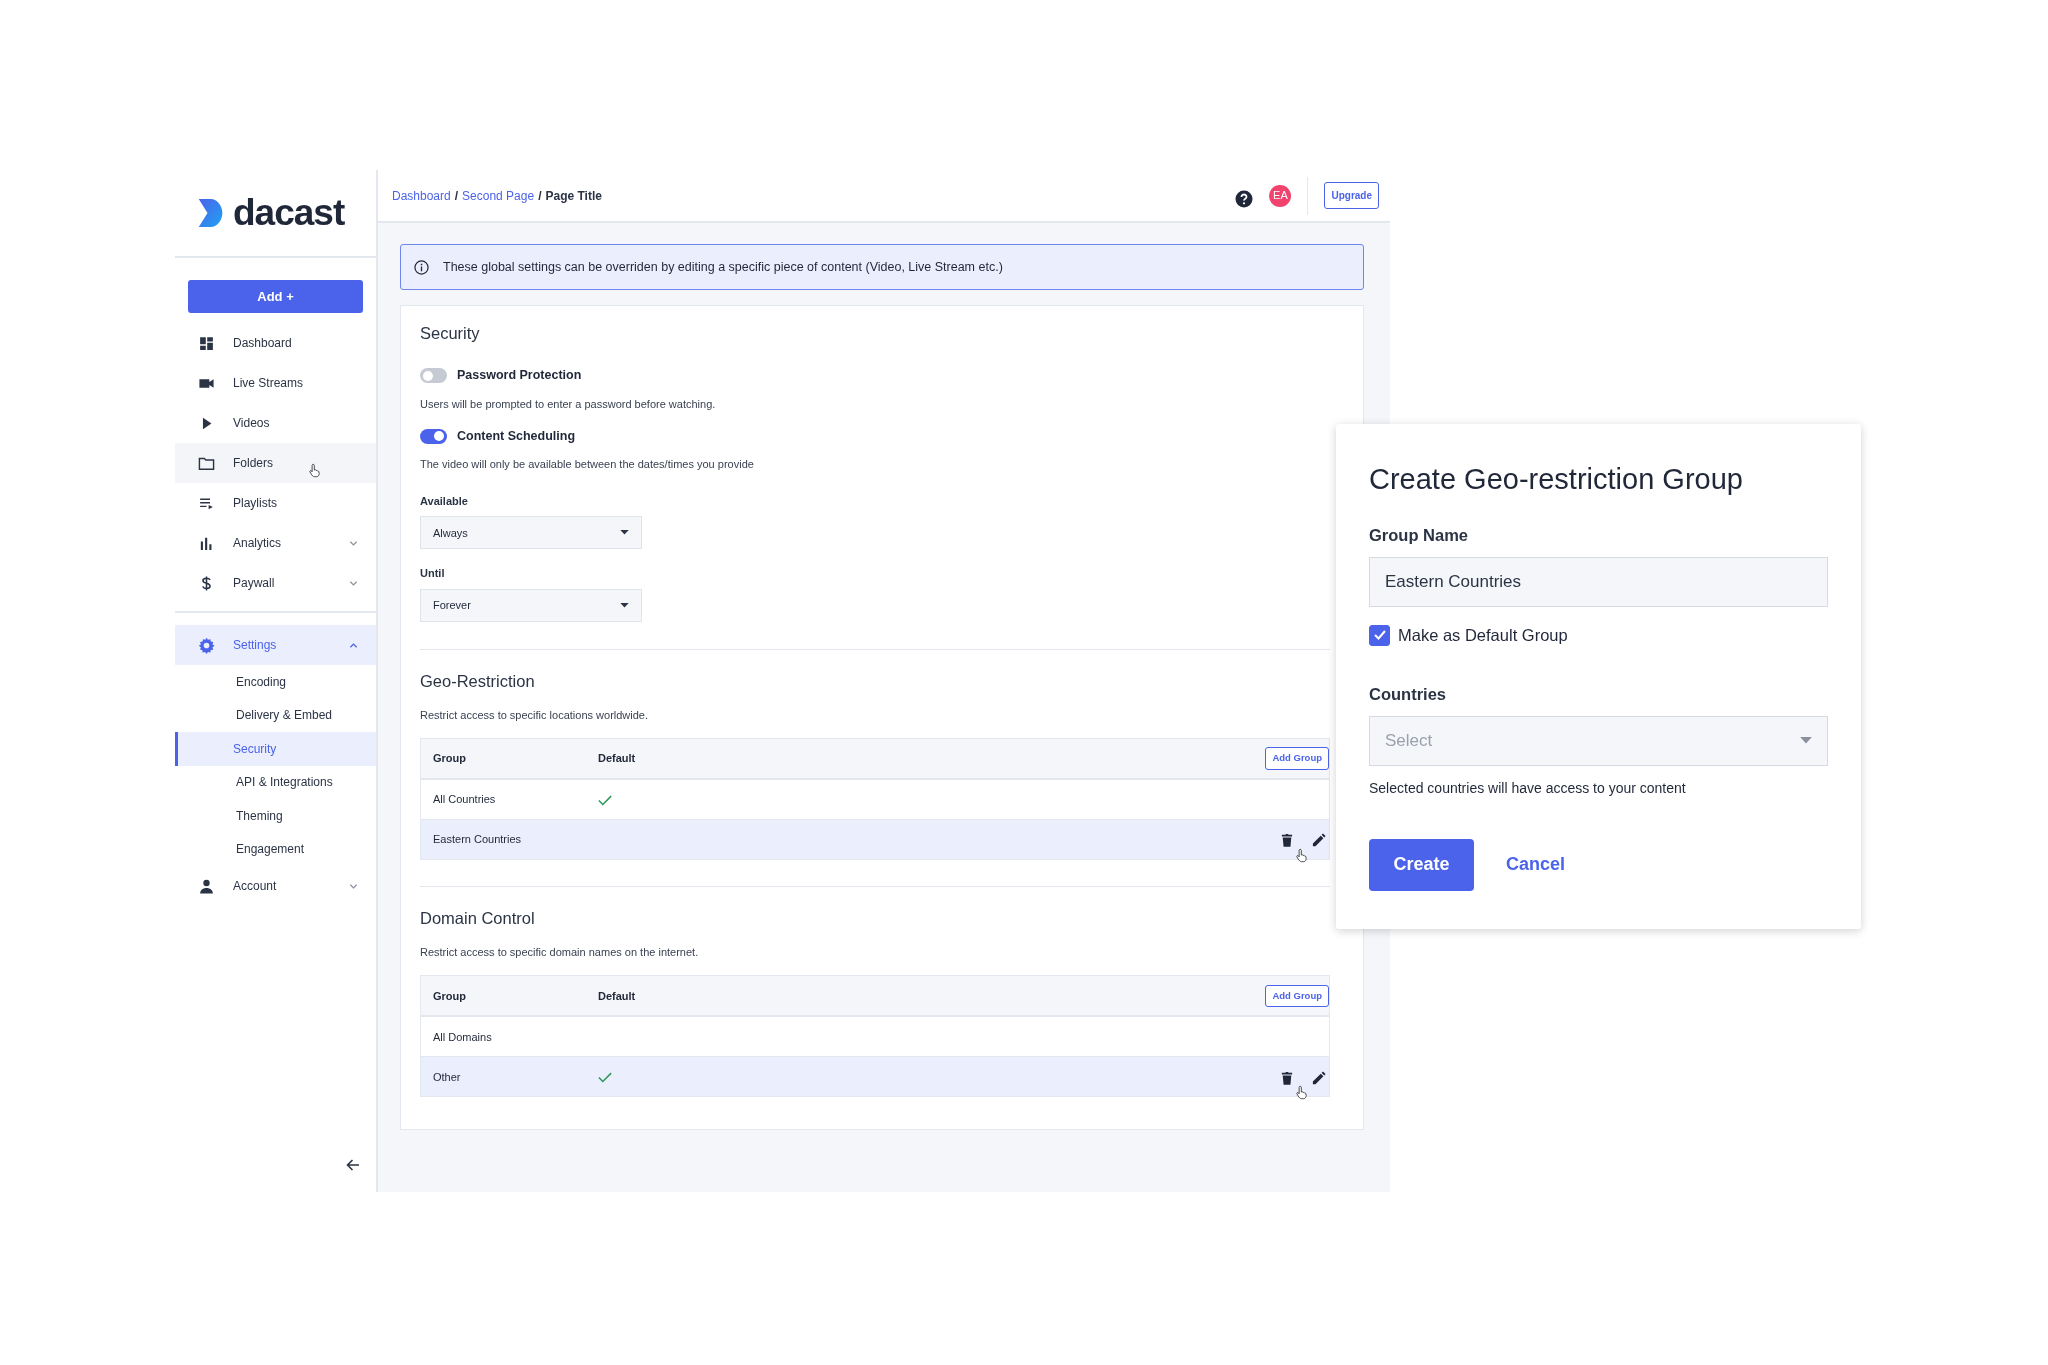 The image size is (2048, 1365). What do you see at coordinates (1528, 788) in the screenshot?
I see `help-text: Selected countries will have access to your content` at bounding box center [1528, 788].